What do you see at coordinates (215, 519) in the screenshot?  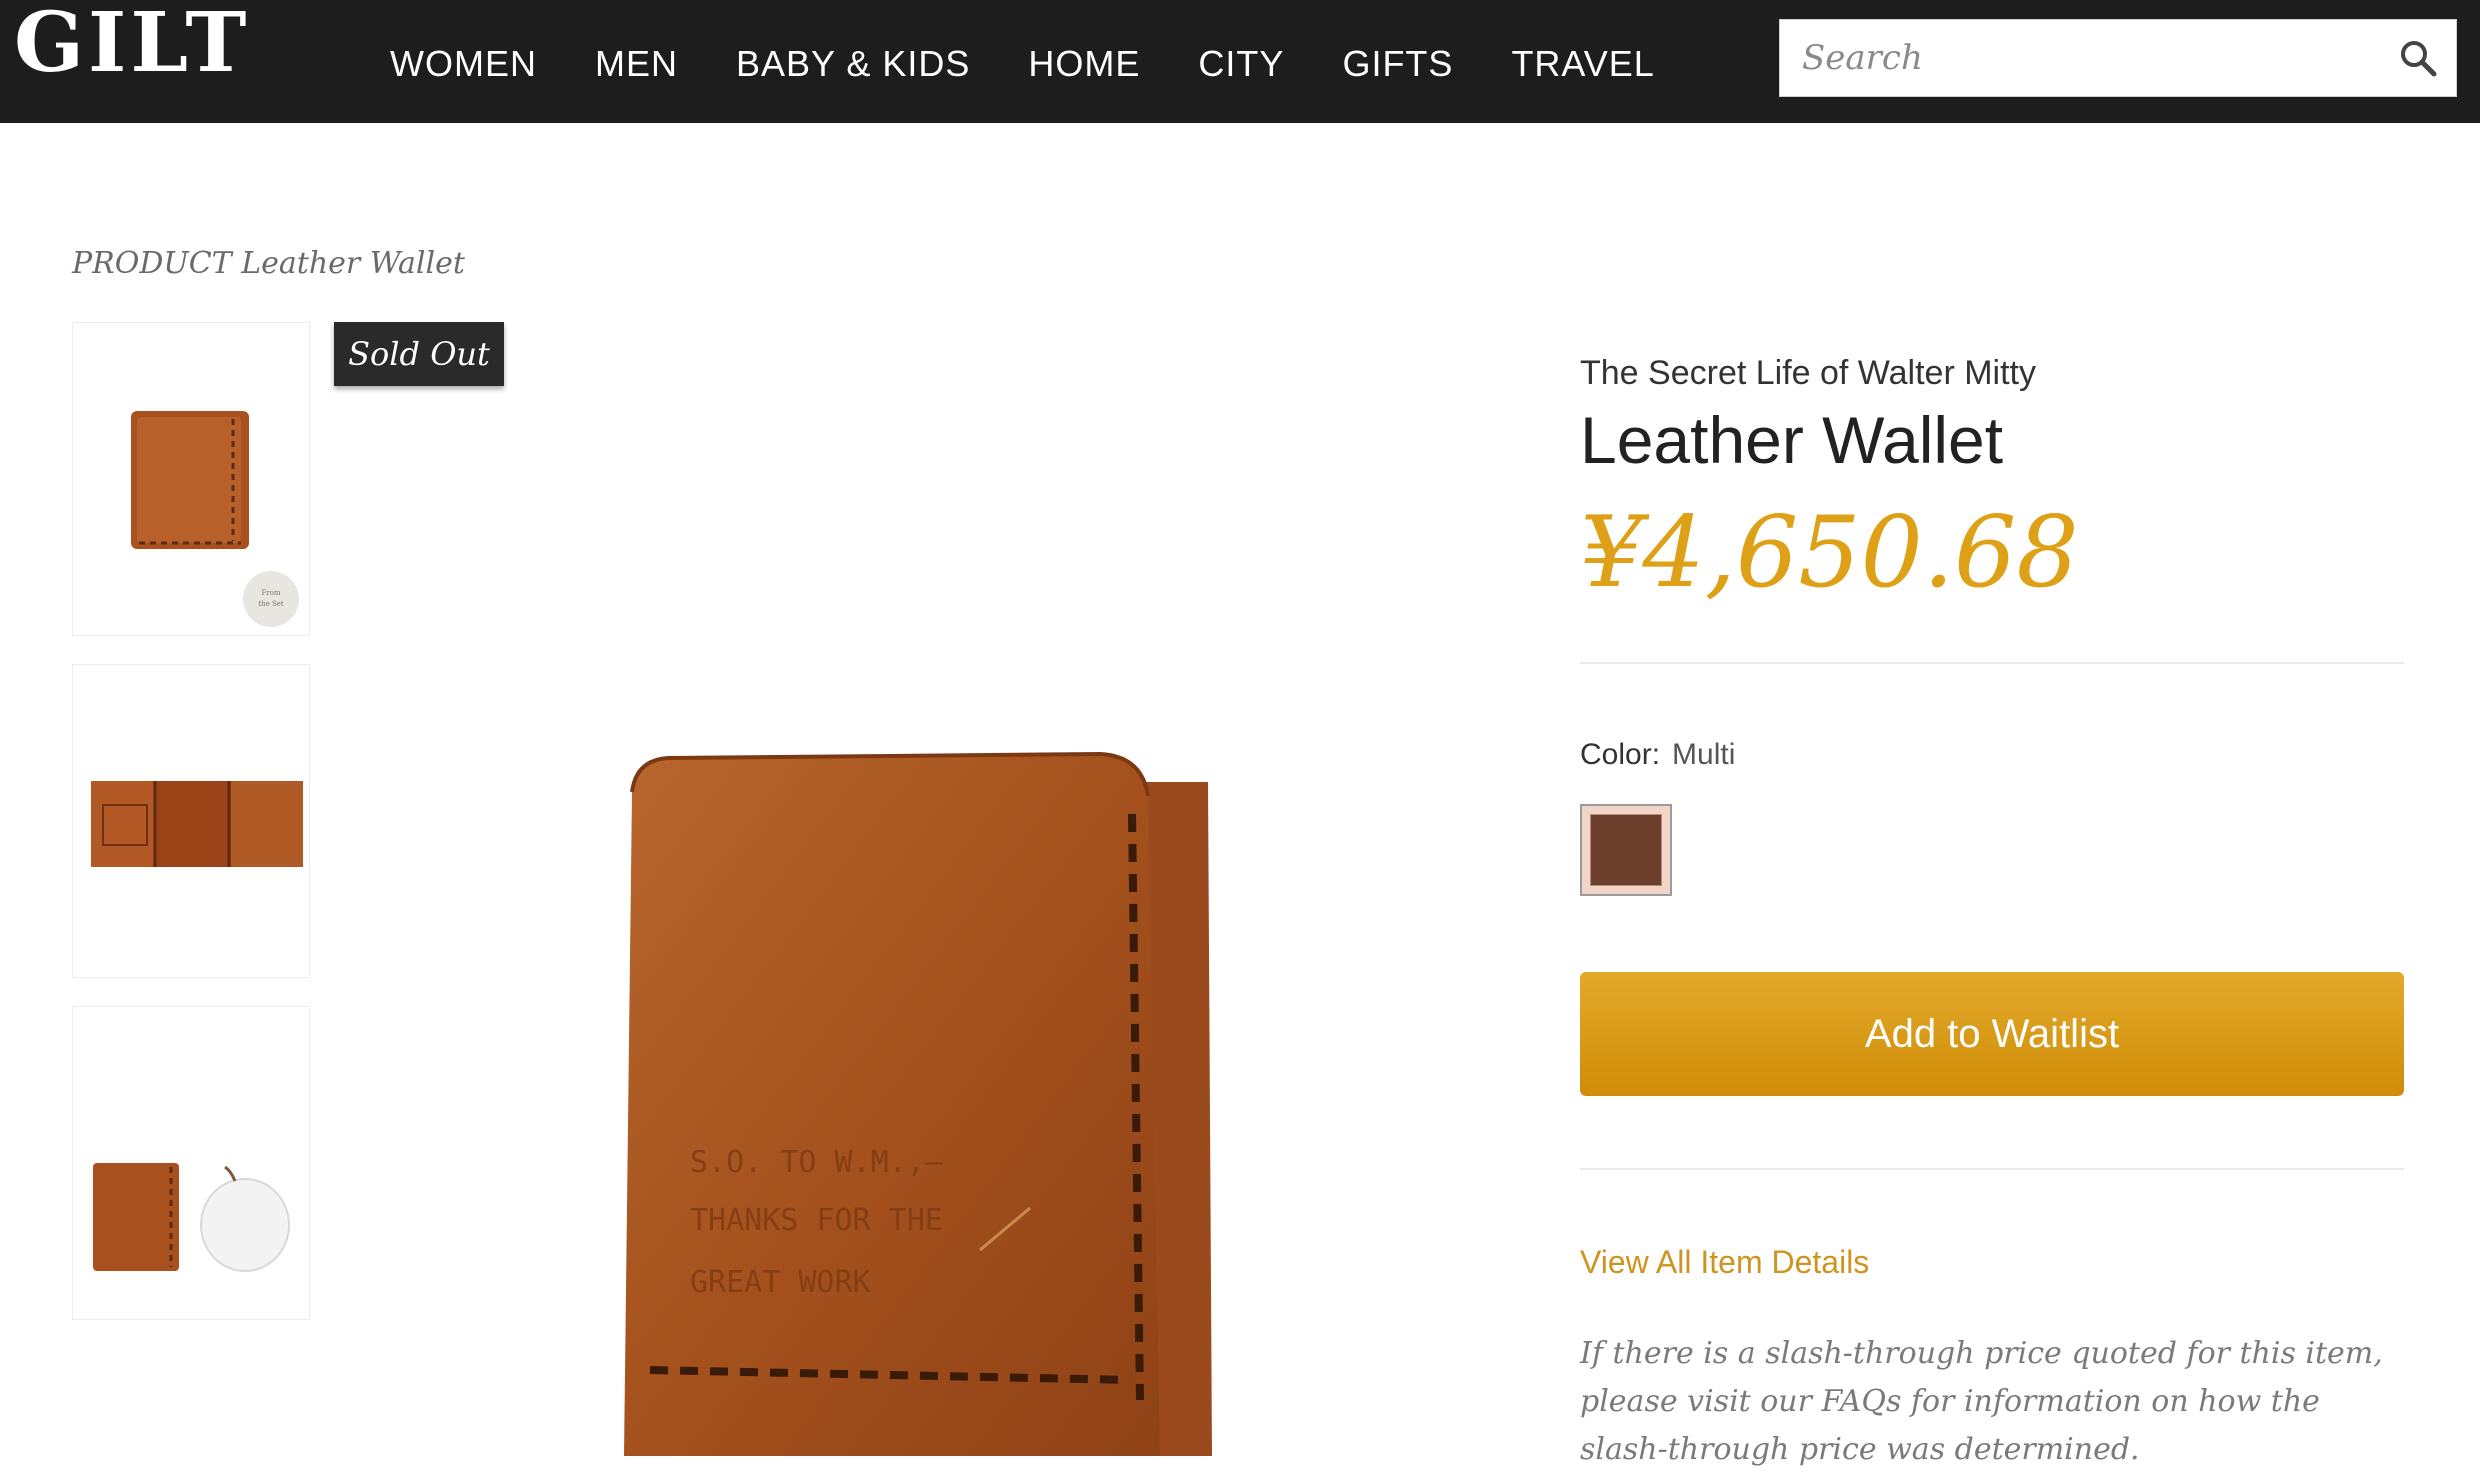 I see `wallet-front-image: From the Set` at bounding box center [215, 519].